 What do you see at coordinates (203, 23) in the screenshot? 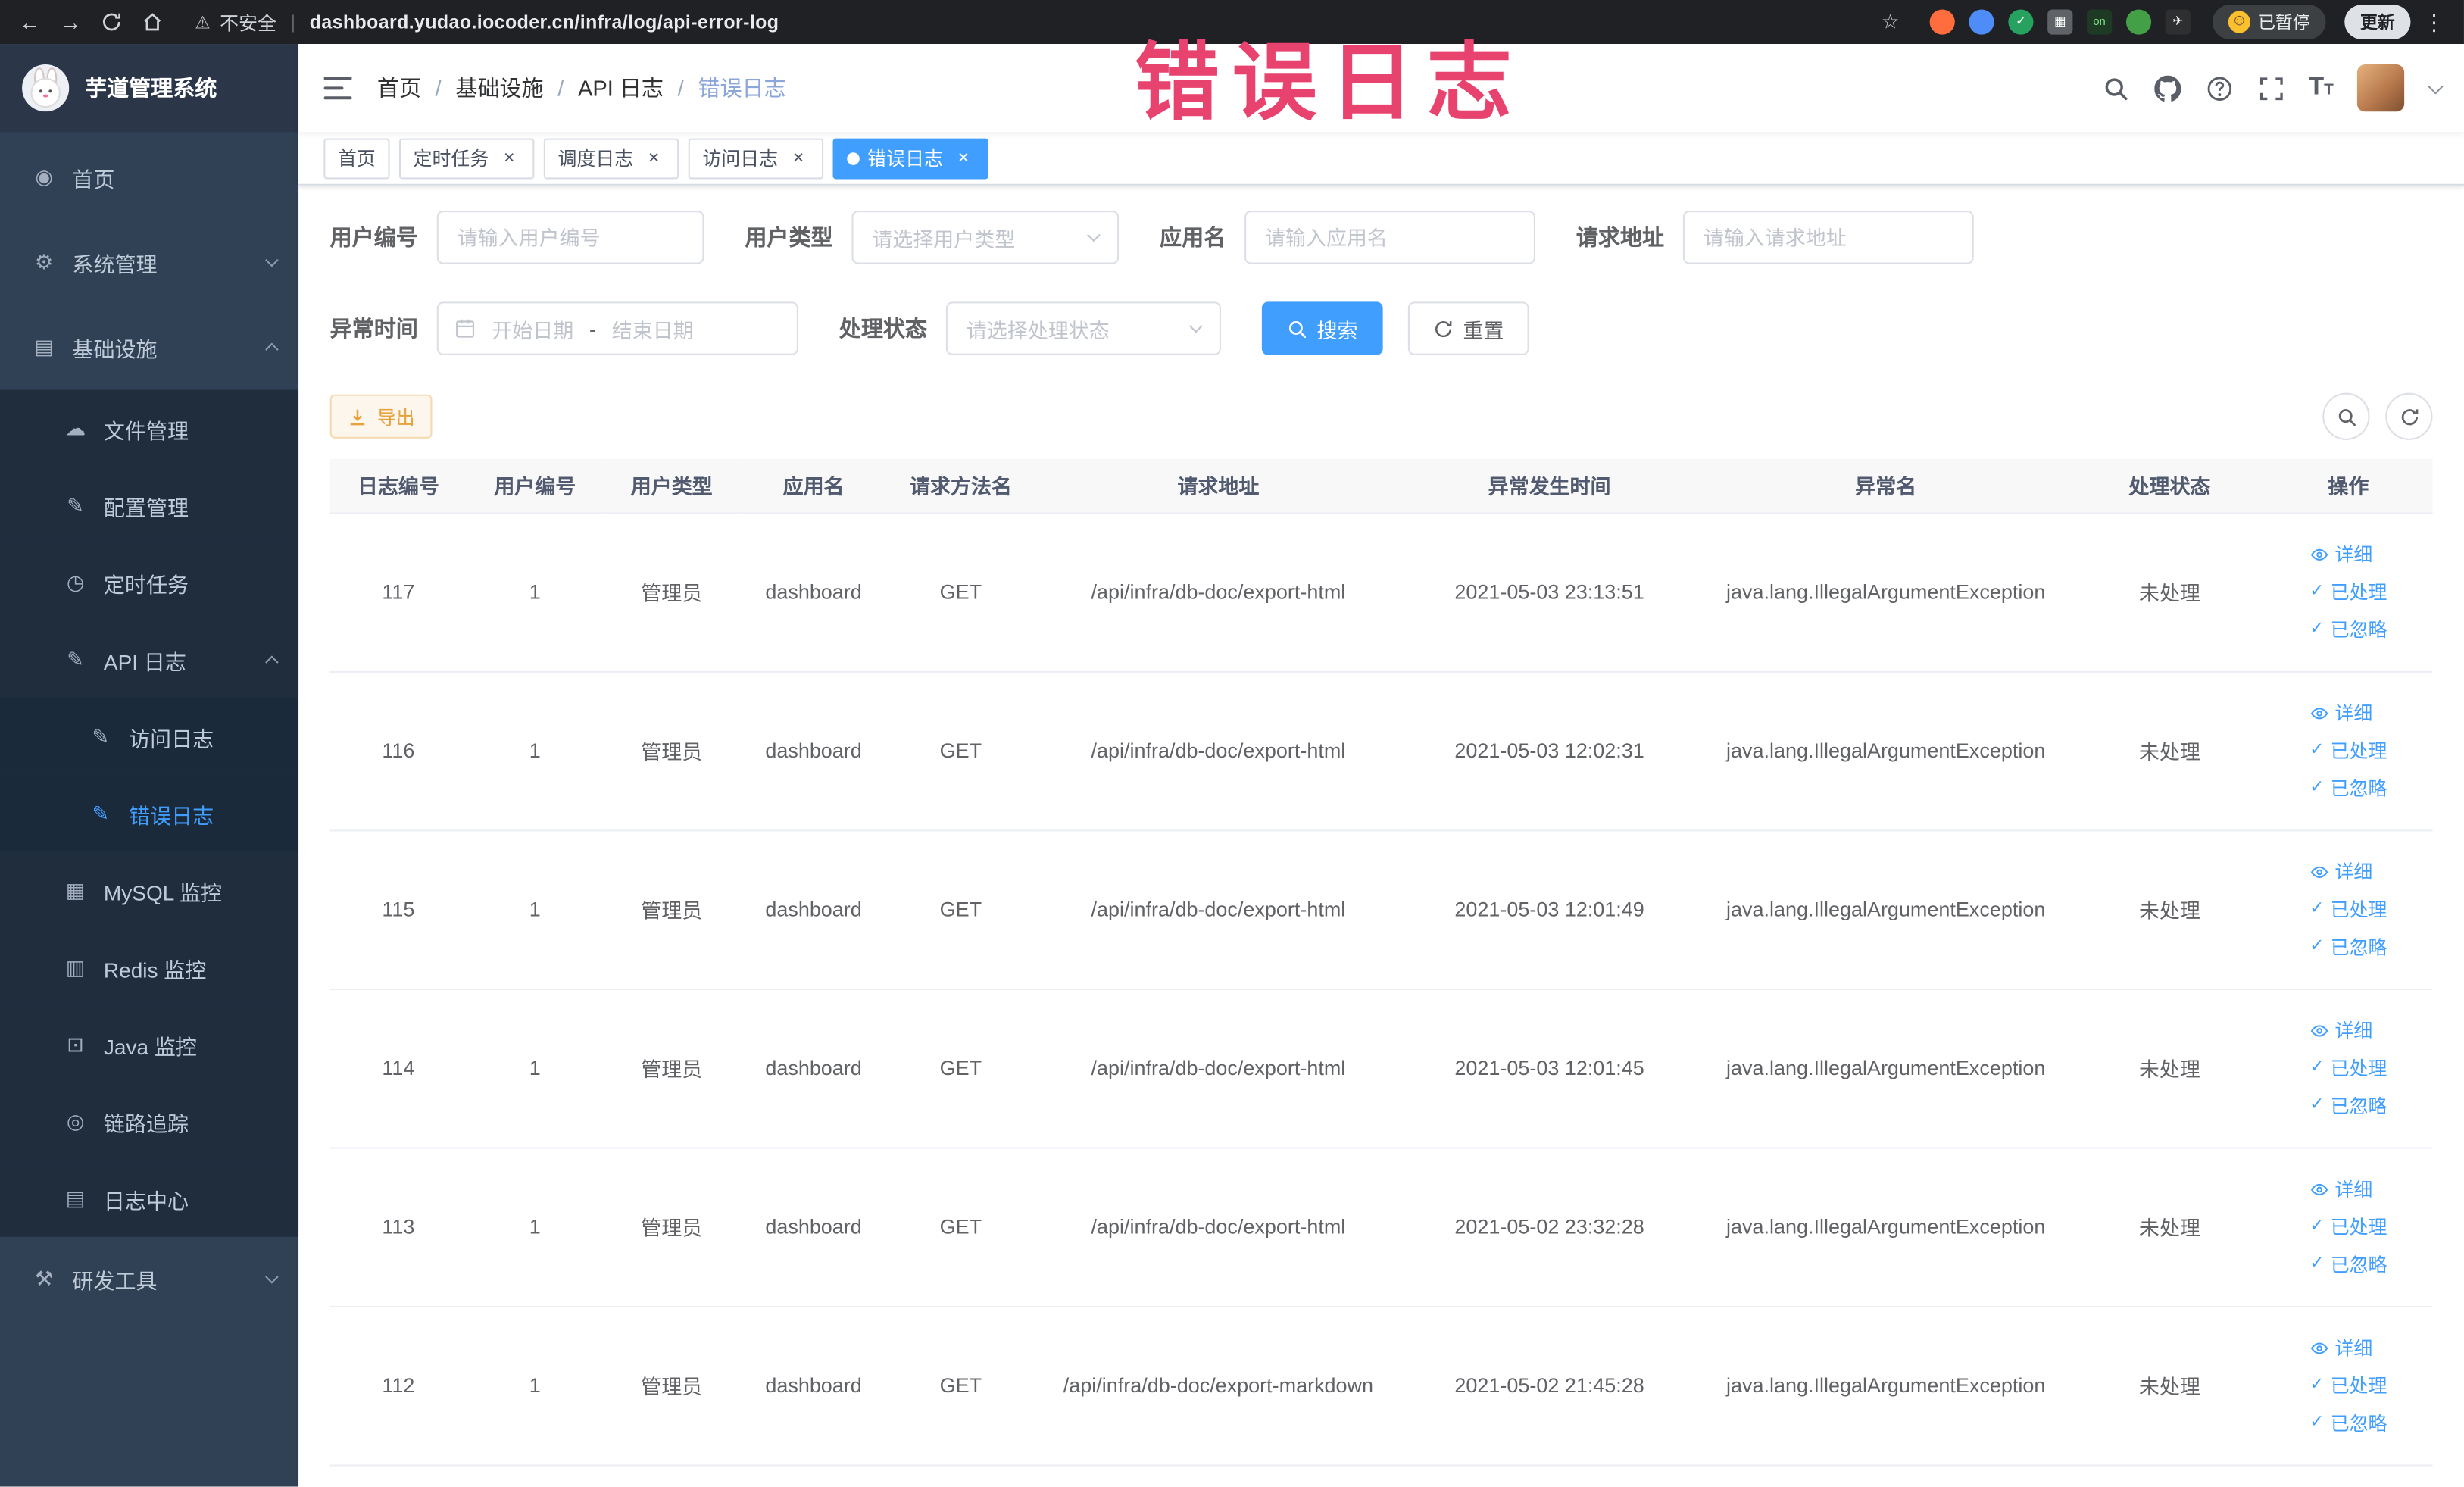
I see `warning-icon: ⚠` at bounding box center [203, 23].